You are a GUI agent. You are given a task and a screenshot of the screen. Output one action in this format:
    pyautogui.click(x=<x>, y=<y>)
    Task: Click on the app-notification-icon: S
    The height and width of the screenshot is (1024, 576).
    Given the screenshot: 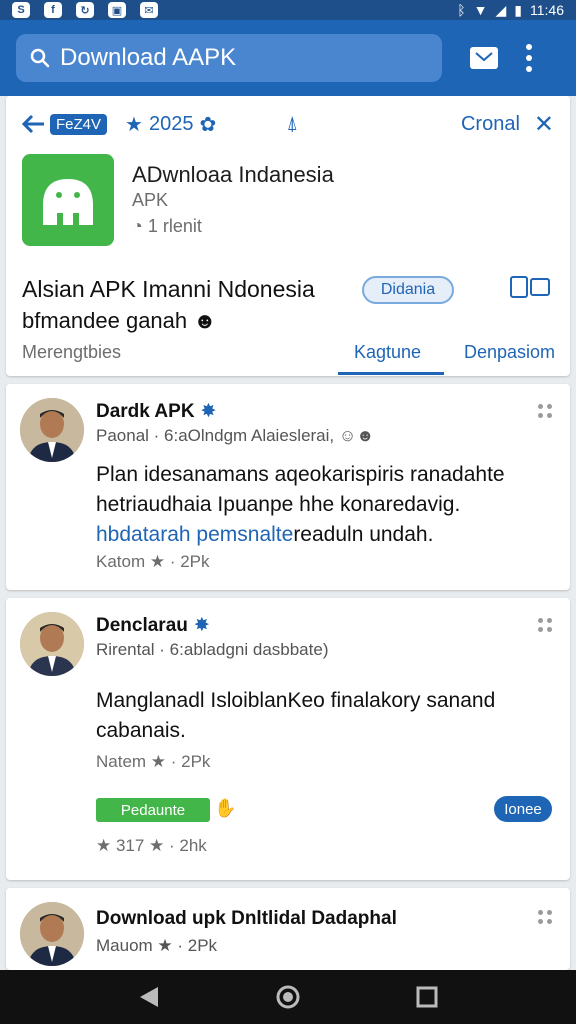 What is the action you would take?
    pyautogui.click(x=21, y=10)
    